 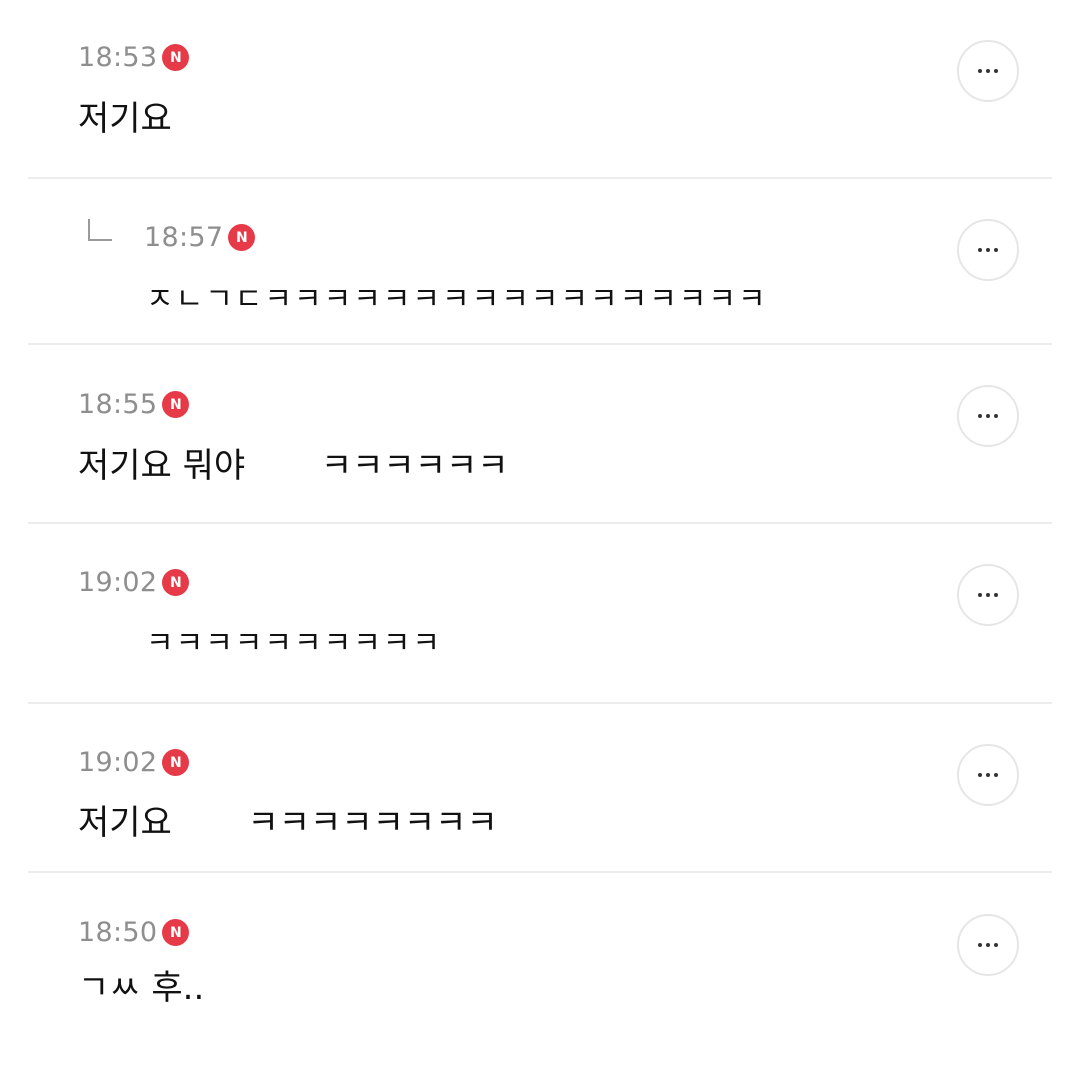 What do you see at coordinates (118, 404) in the screenshot?
I see `comment-time: 18:55` at bounding box center [118, 404].